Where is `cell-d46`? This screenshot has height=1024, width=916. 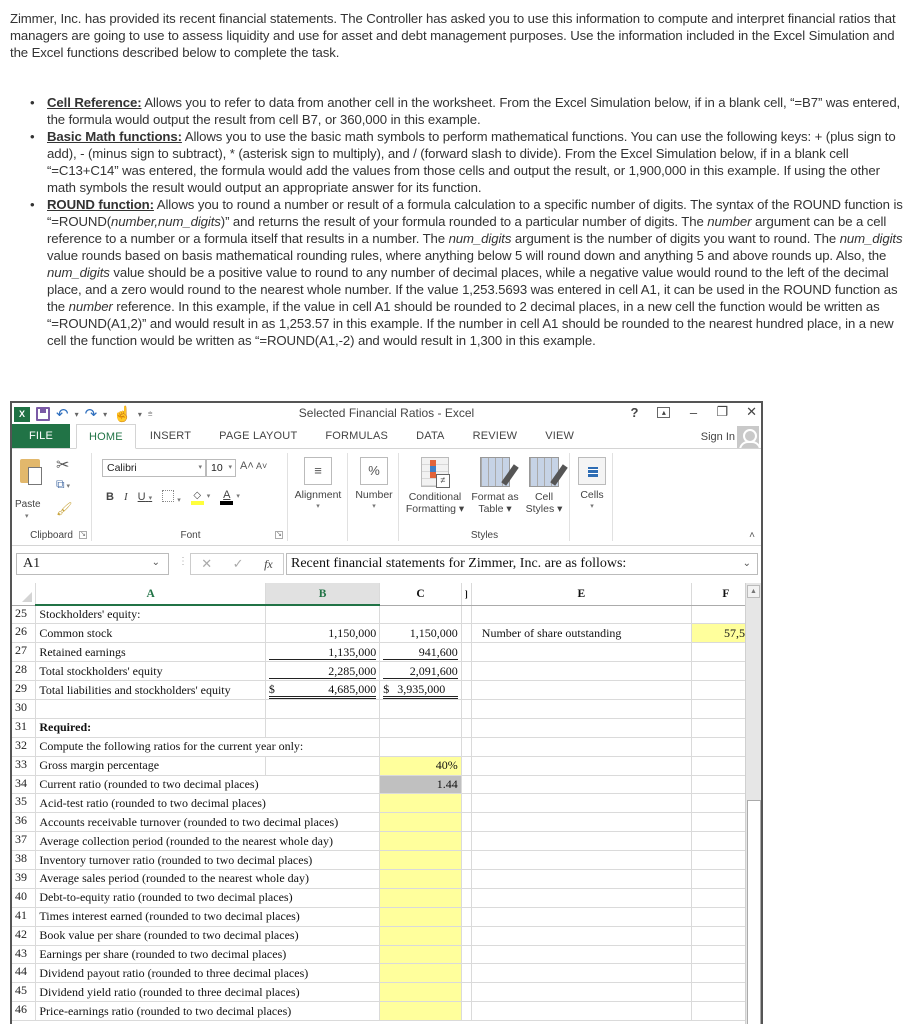 cell-d46 is located at coordinates (466, 1011).